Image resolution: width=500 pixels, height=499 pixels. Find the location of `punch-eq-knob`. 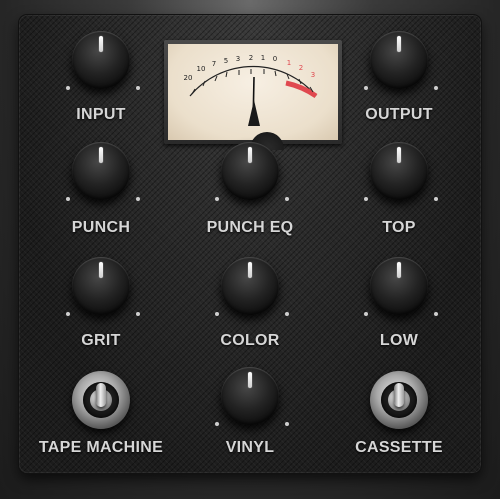

punch-eq-knob is located at coordinates (250, 171).